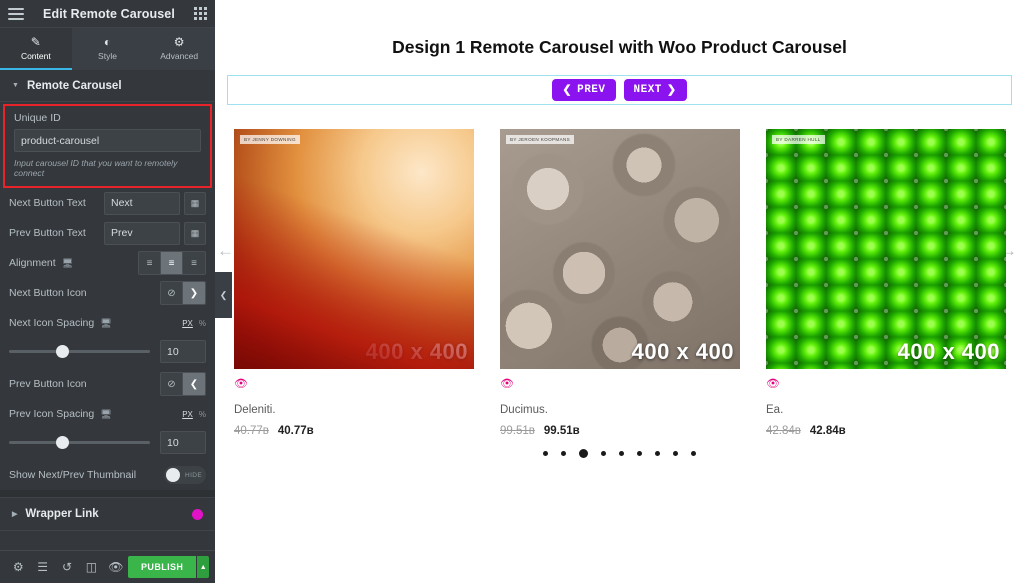  What do you see at coordinates (270, 139) in the screenshot?
I see `image-credit-badge: BY JENNY DOWNING` at bounding box center [270, 139].